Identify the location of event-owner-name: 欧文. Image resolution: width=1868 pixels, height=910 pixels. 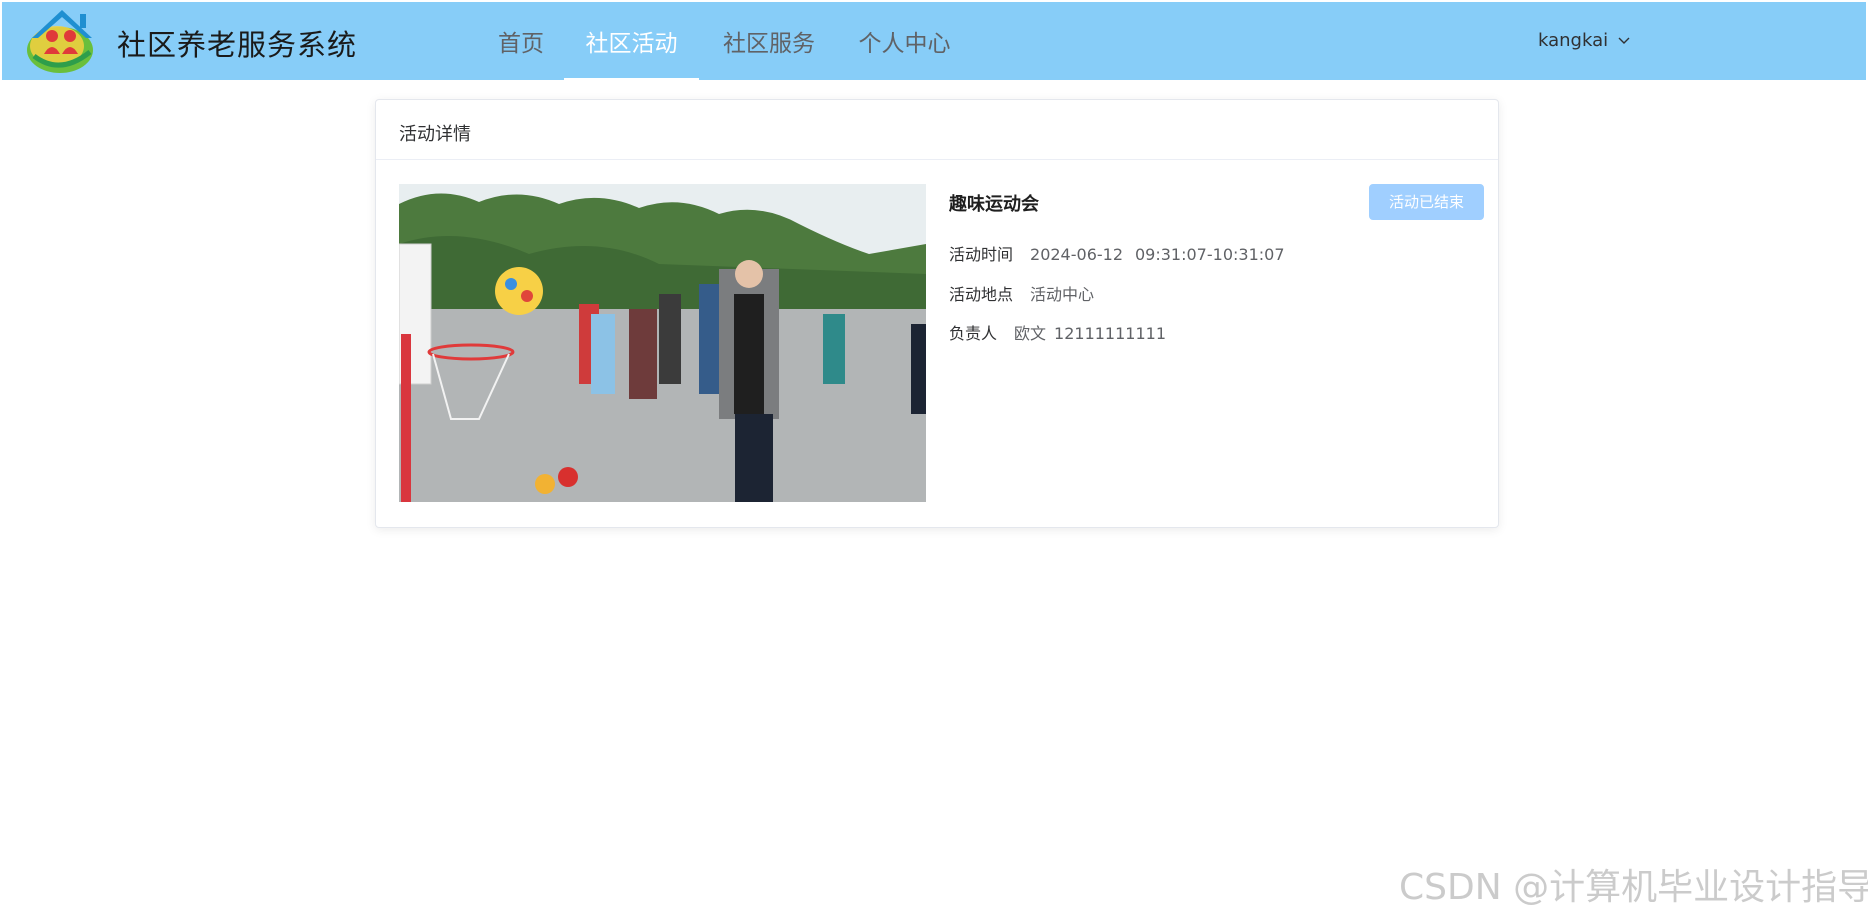
(1030, 333).